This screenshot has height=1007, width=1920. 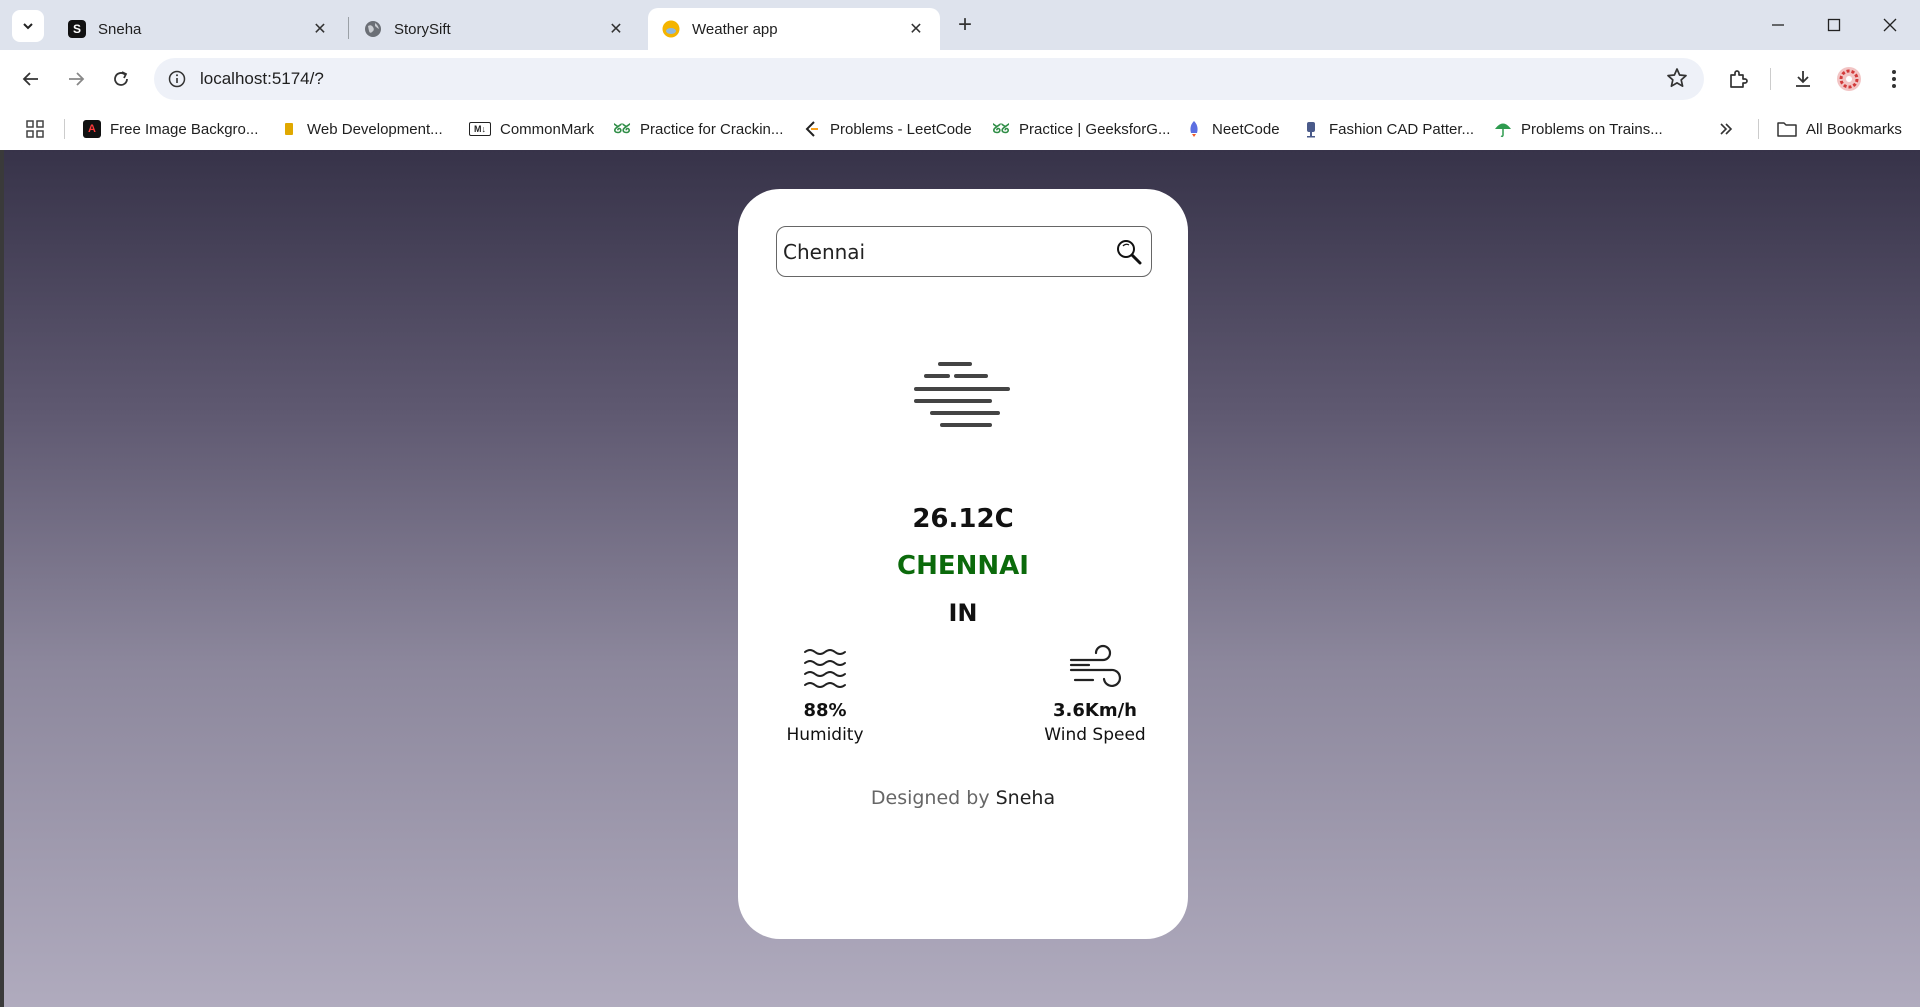 I want to click on tab-storysift: StorySift ✕, so click(x=495, y=29).